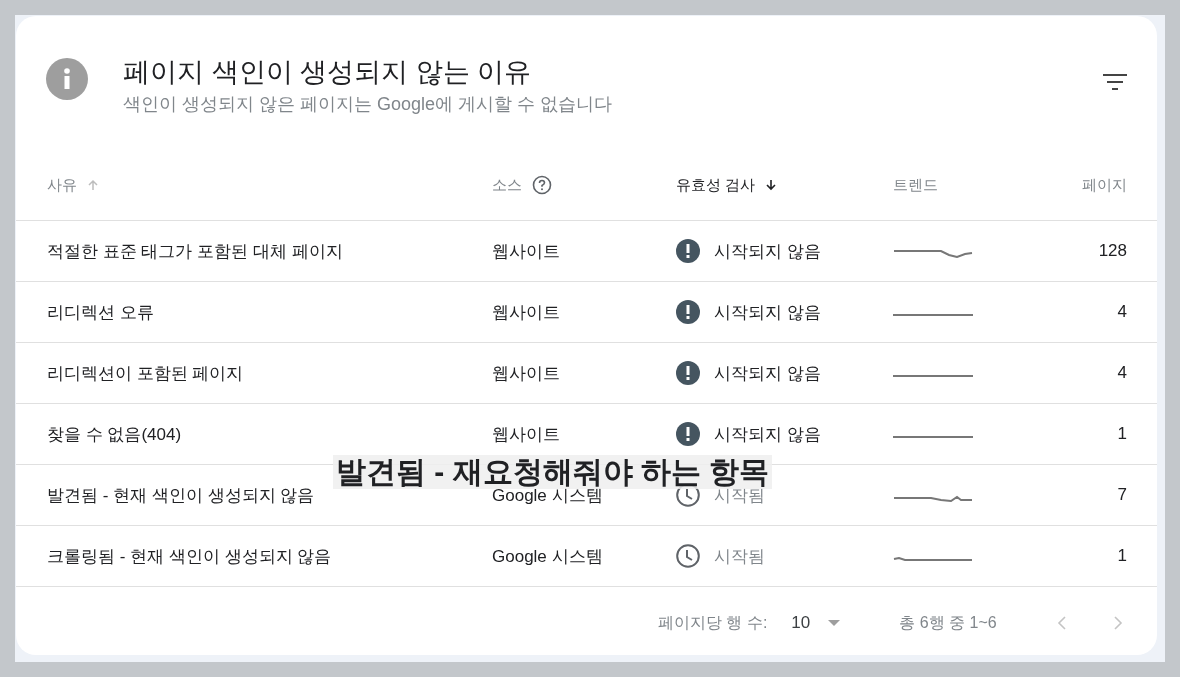 The height and width of the screenshot is (677, 1180). Describe the element at coordinates (100, 312) in the screenshot. I see `table-cell-text: 리디렉션 오류` at that location.